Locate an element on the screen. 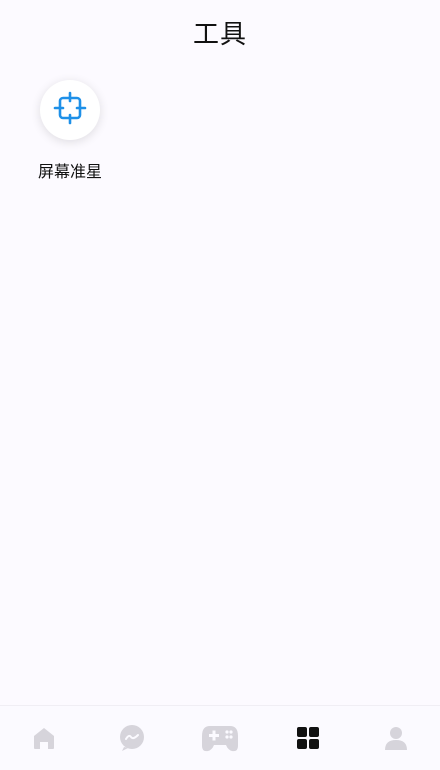 The width and height of the screenshot is (440, 770). nav-item-tools is located at coordinates (308, 738).